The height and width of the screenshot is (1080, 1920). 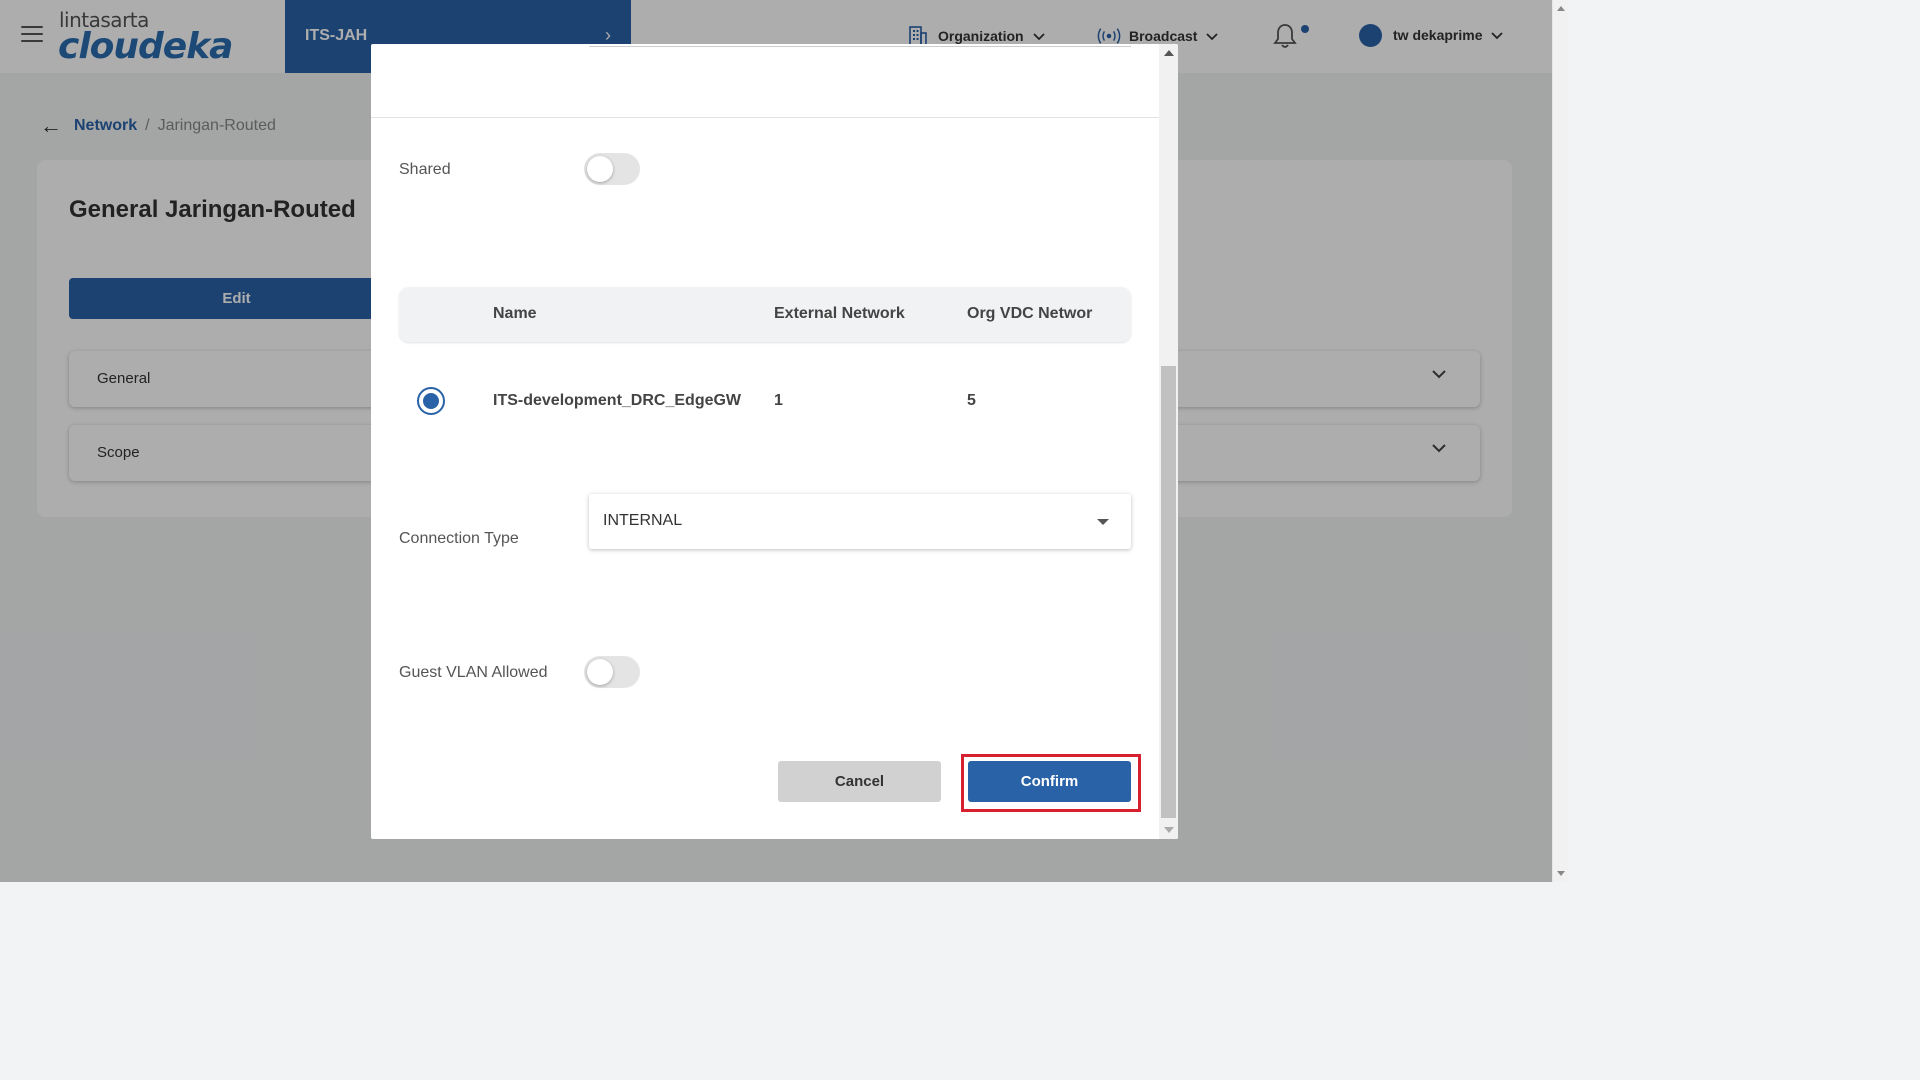 I want to click on column-header-name: Name, so click(x=515, y=313).